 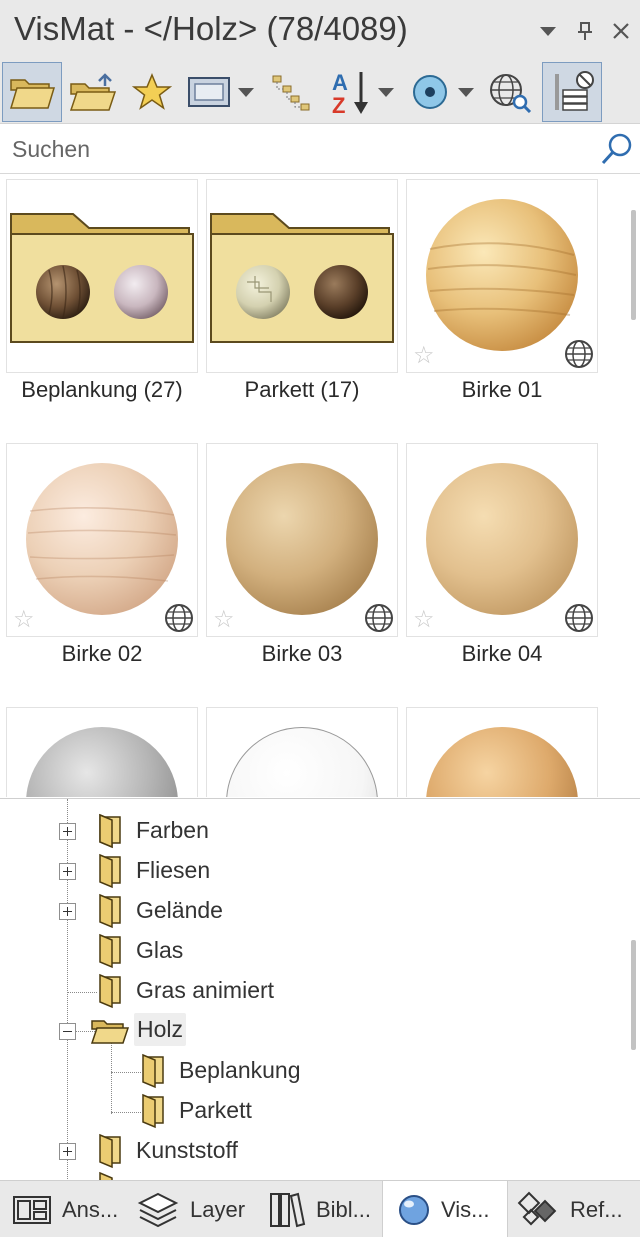 I want to click on search-input, so click(x=297, y=149).